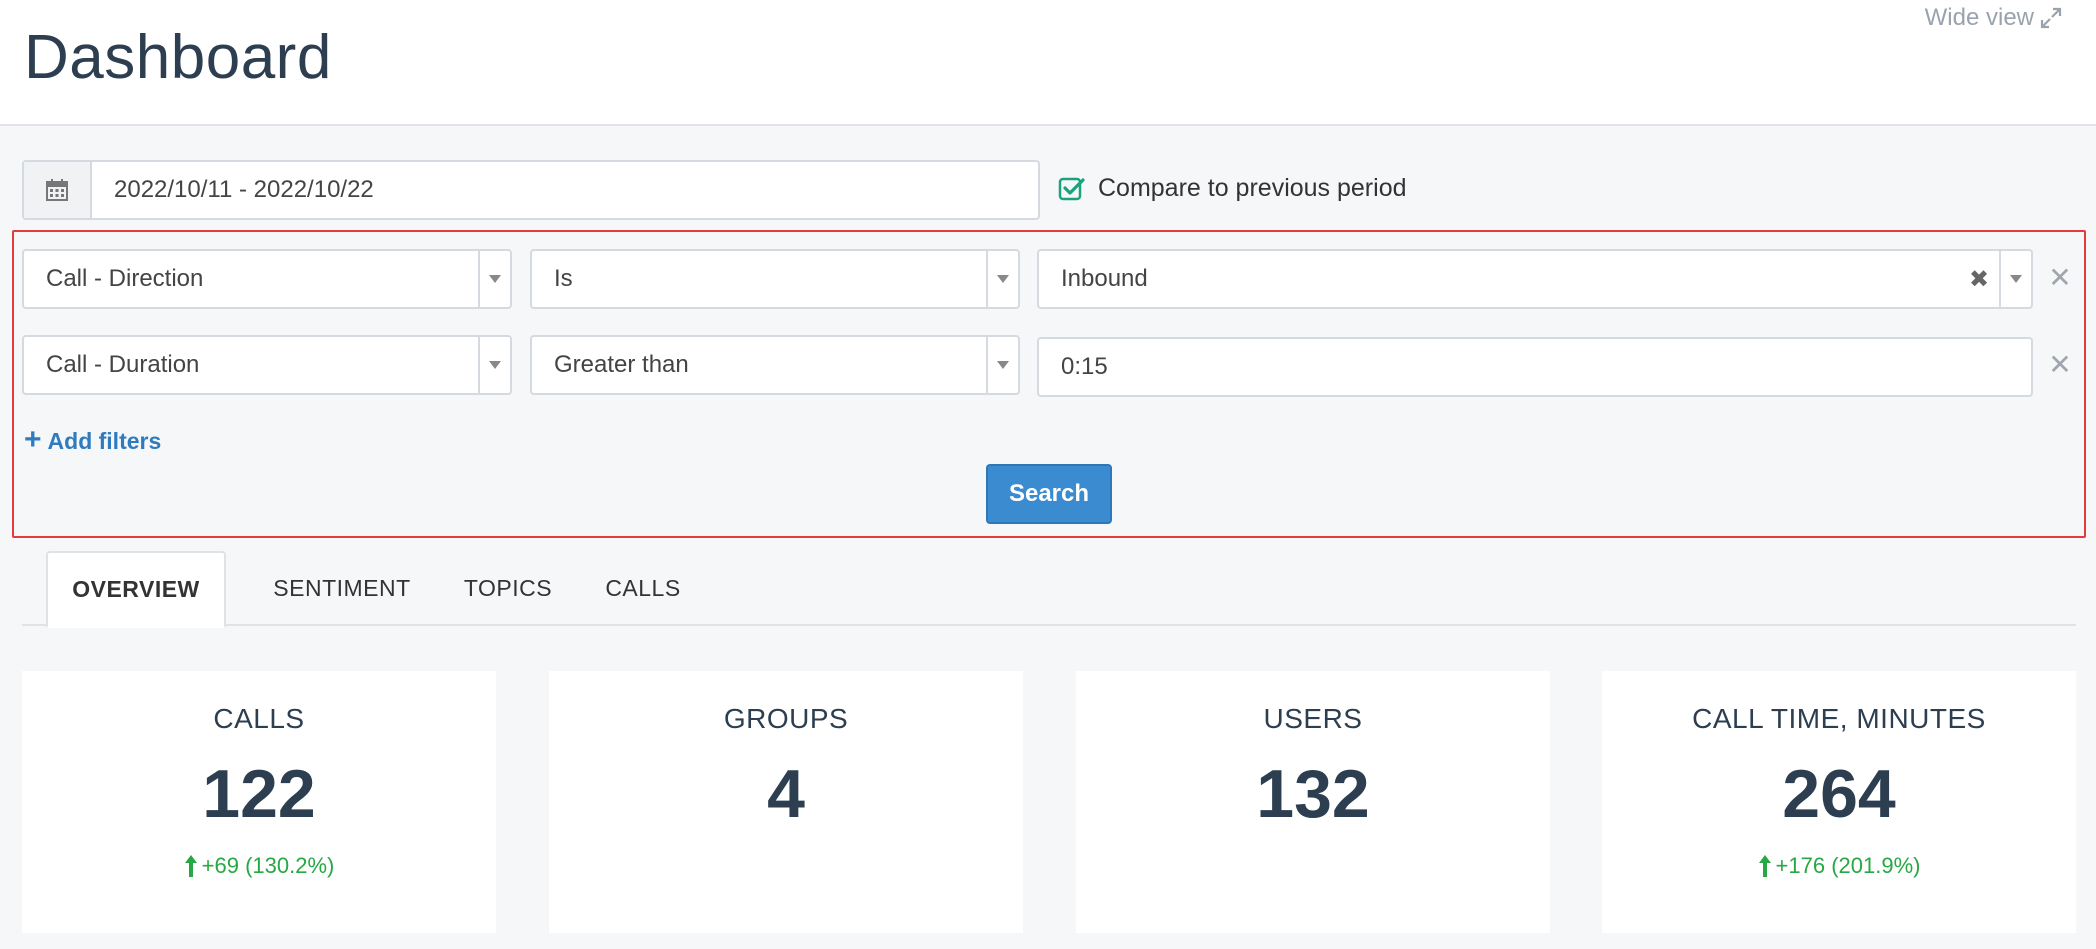 The image size is (2096, 949). Describe the element at coordinates (259, 718) in the screenshot. I see `stat-label: CALLS` at that location.